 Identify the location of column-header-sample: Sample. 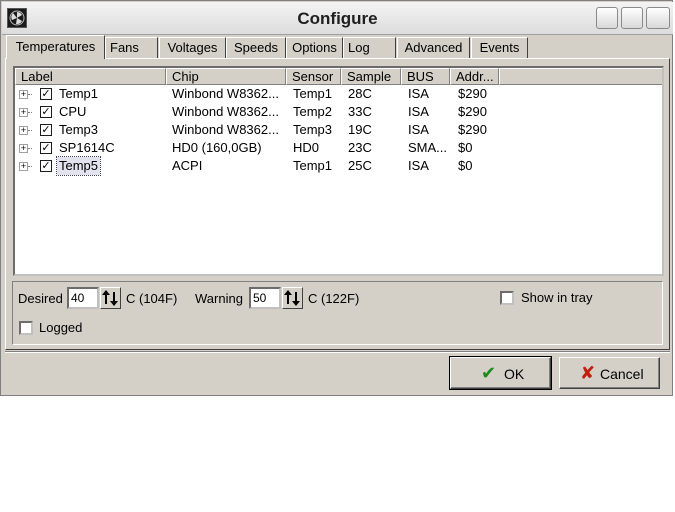
(371, 76).